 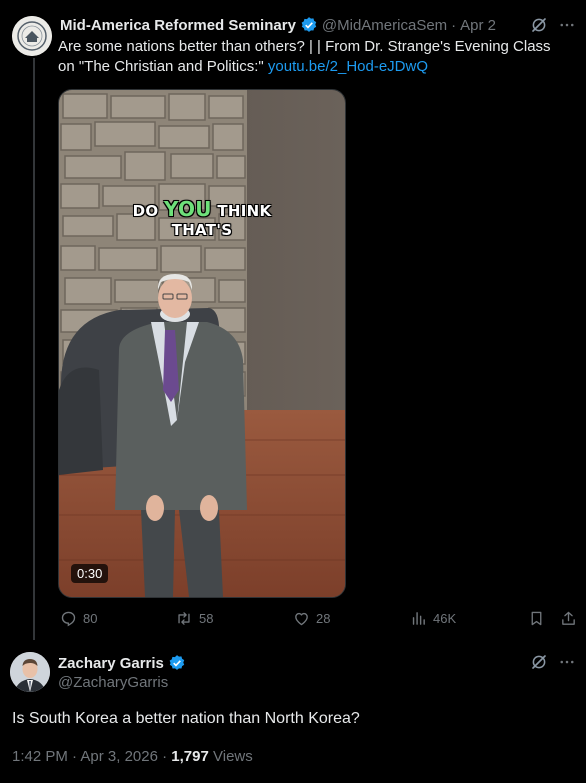 I want to click on caption-text: THAT'S, so click(x=202, y=230).